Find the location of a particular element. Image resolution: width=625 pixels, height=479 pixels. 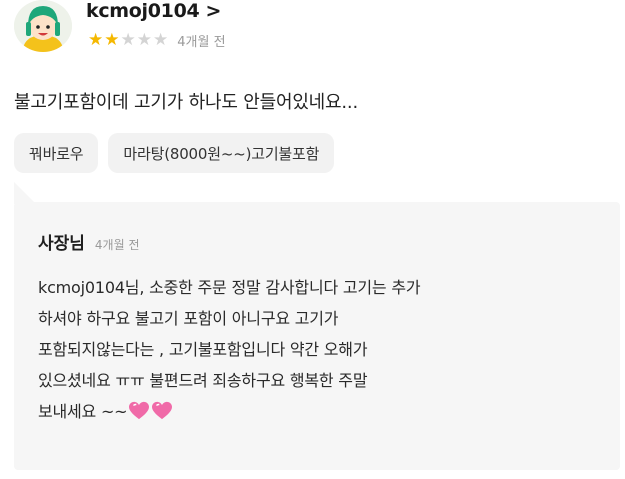

reply-pointer is located at coordinates (25, 193).